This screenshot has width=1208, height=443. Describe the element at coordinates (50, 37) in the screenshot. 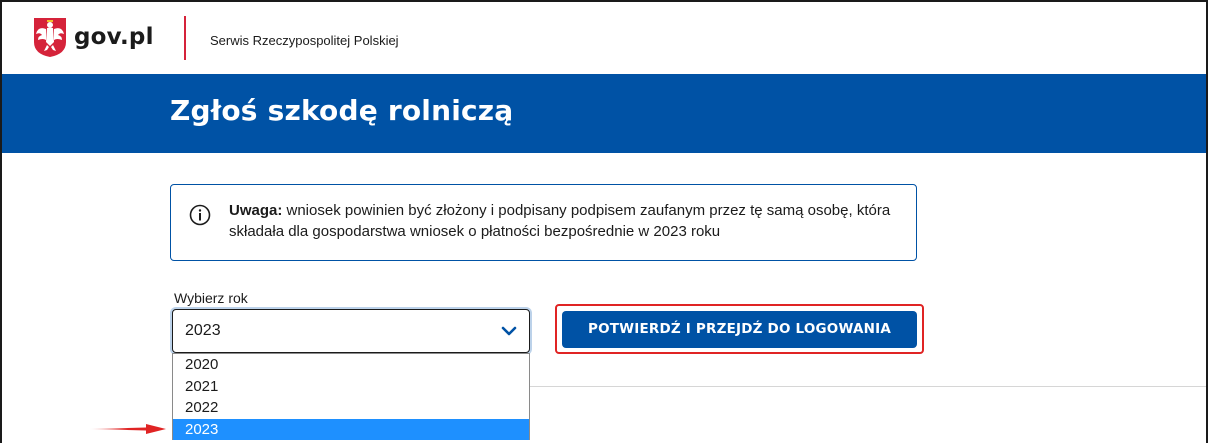

I see `polish-eagle-emblem-icon` at that location.